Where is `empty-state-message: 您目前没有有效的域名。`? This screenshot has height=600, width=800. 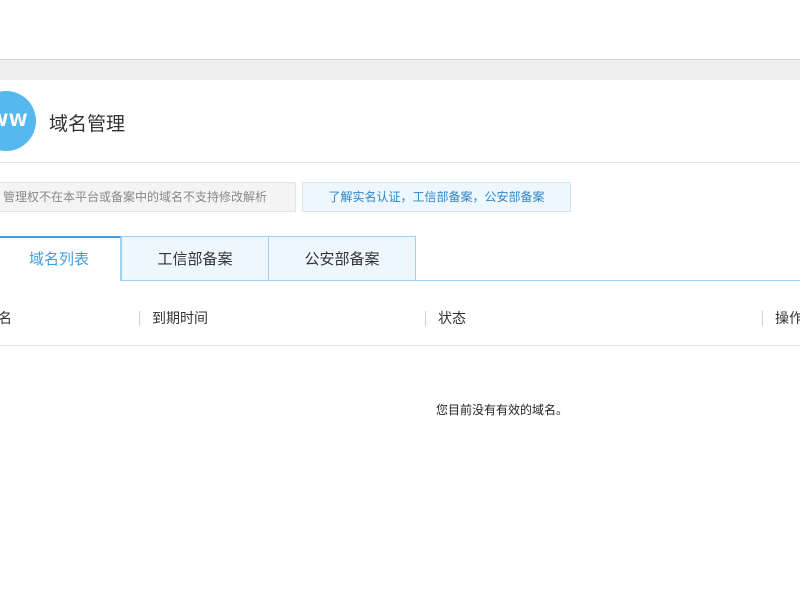
empty-state-message: 您目前没有有效的域名。 is located at coordinates (502, 410).